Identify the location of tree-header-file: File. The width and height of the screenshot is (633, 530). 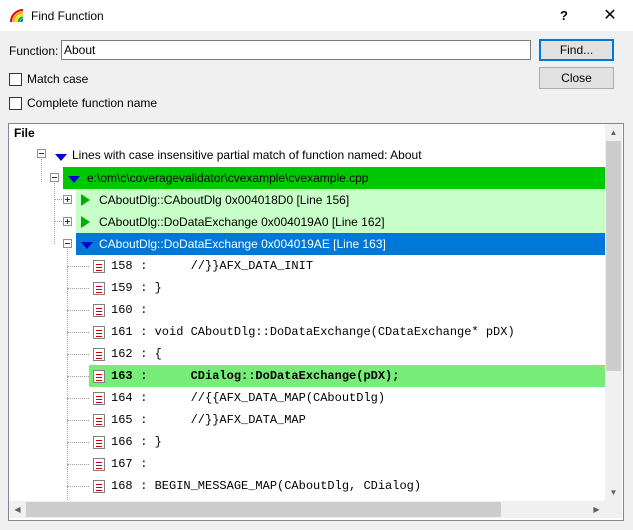
(24, 133).